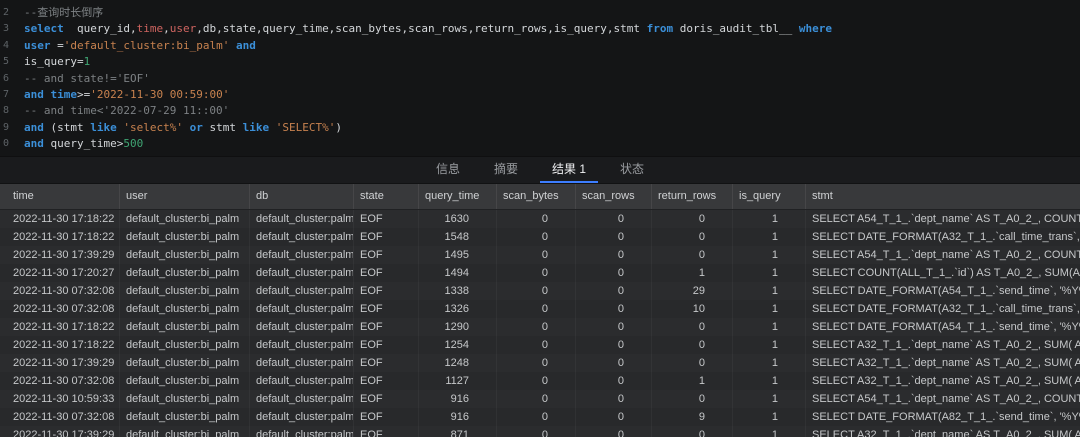  Describe the element at coordinates (185, 196) in the screenshot. I see `column-header-user: user` at that location.